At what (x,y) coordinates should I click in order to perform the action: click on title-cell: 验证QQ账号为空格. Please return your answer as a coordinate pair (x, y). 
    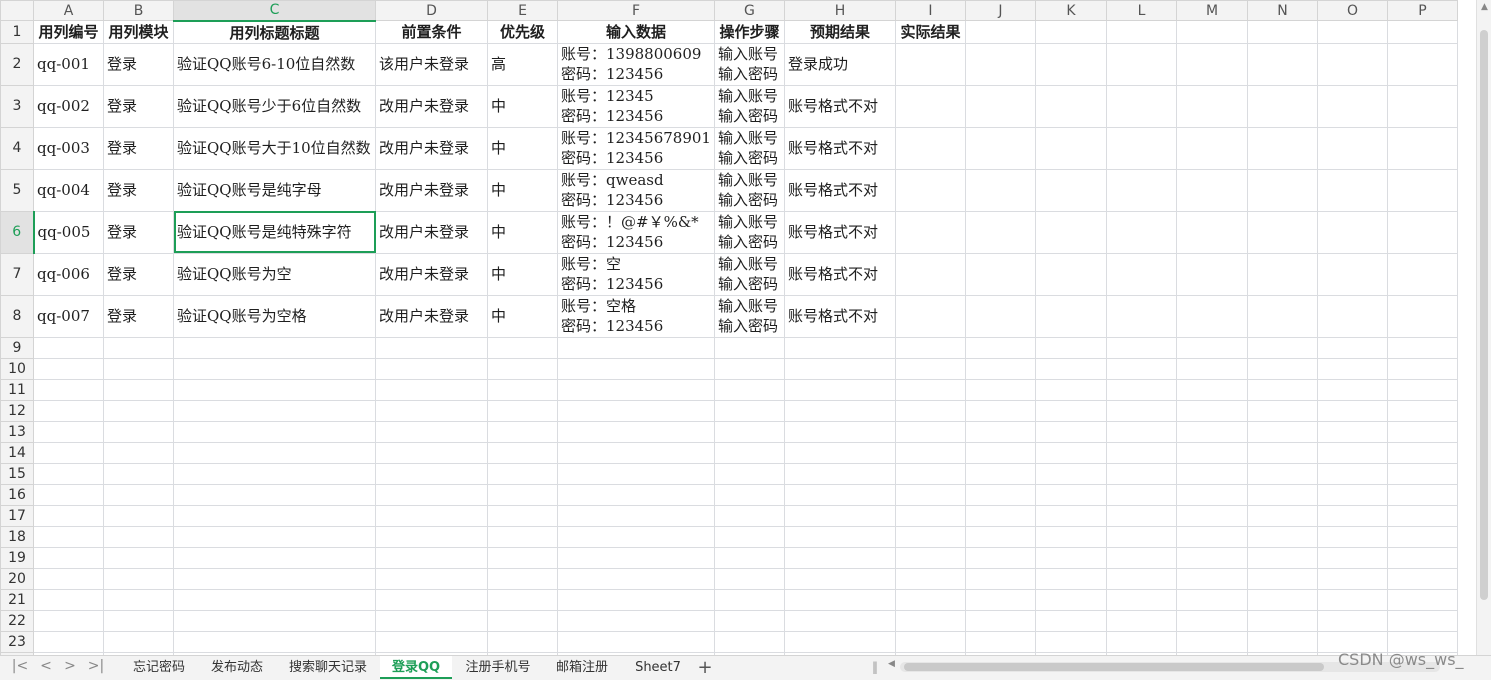
    Looking at the image, I should click on (274, 316).